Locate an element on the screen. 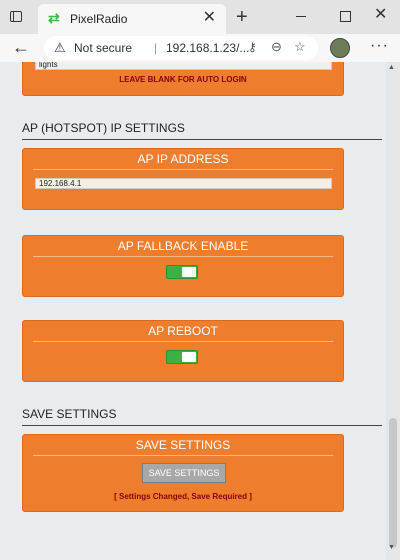  ap-ip-divider is located at coordinates (183, 169).